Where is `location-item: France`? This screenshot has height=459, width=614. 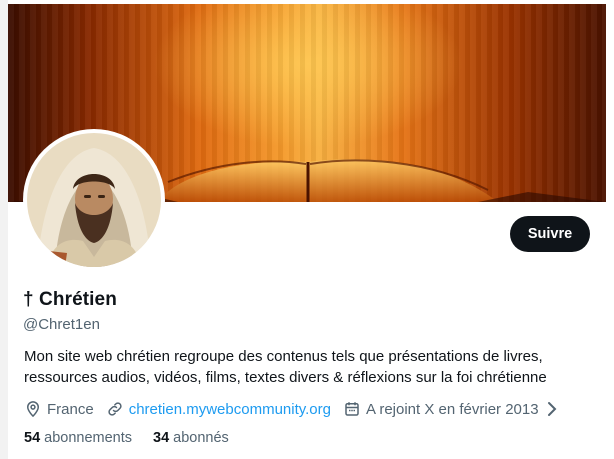
location-item: France is located at coordinates (59, 409).